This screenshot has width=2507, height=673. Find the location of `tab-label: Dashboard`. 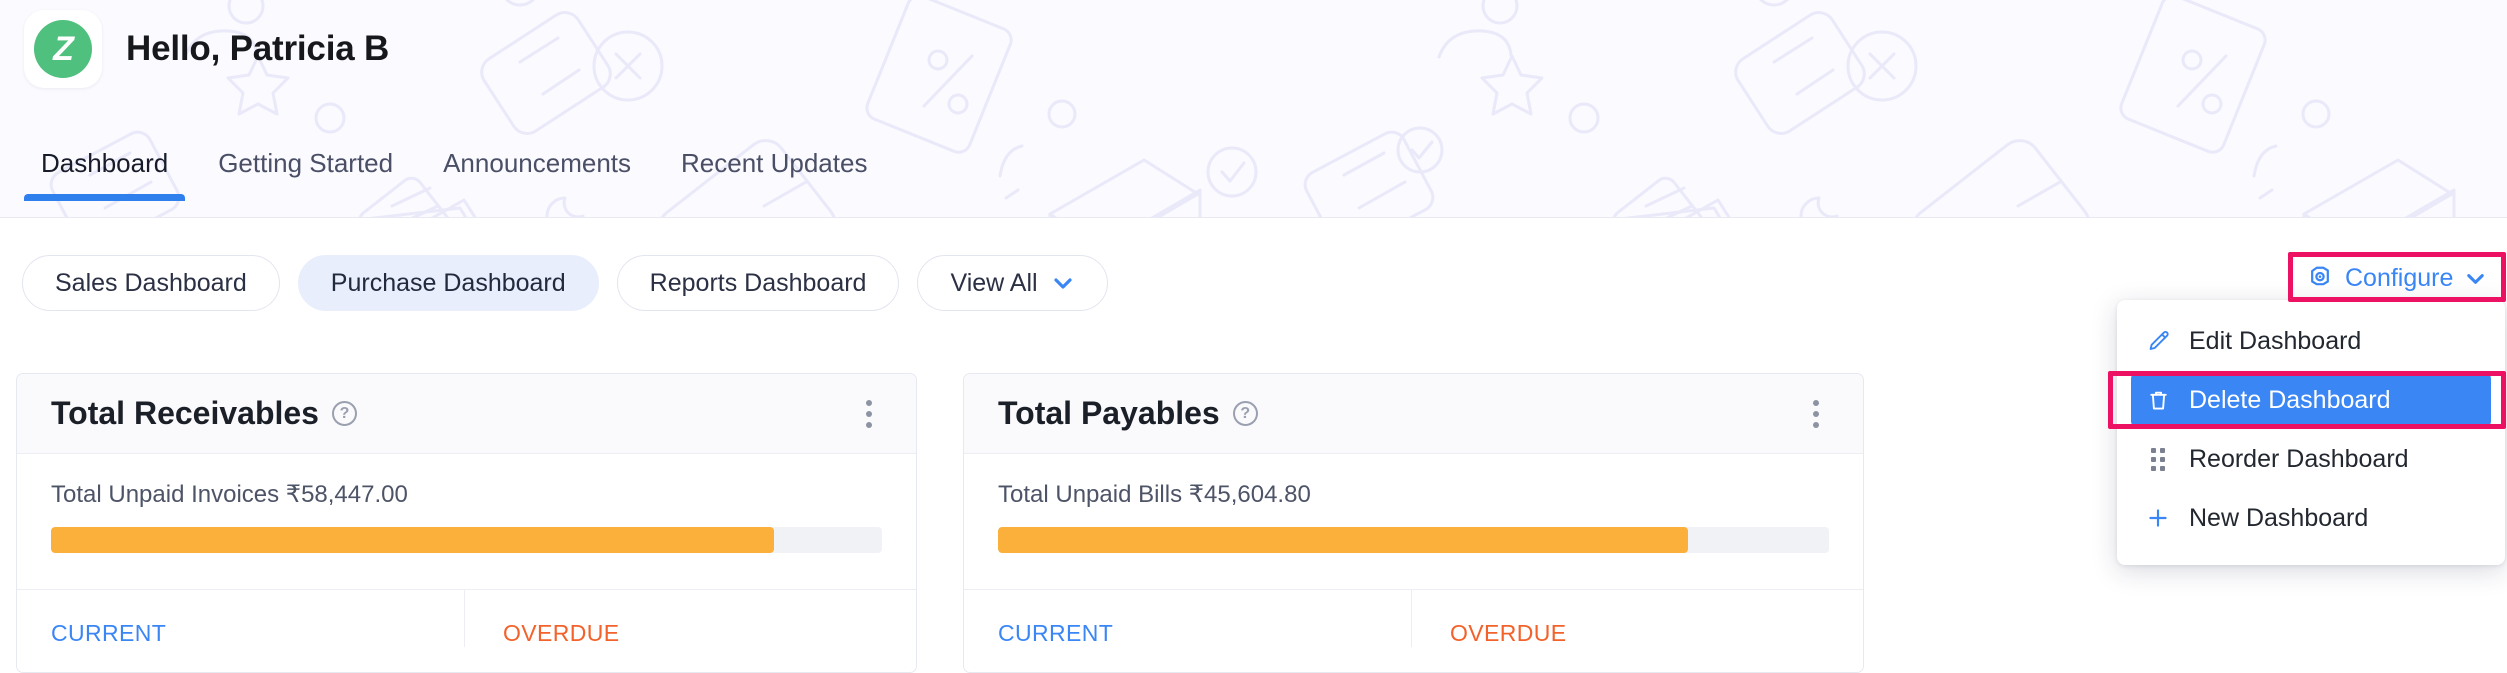

tab-label: Dashboard is located at coordinates (105, 163).